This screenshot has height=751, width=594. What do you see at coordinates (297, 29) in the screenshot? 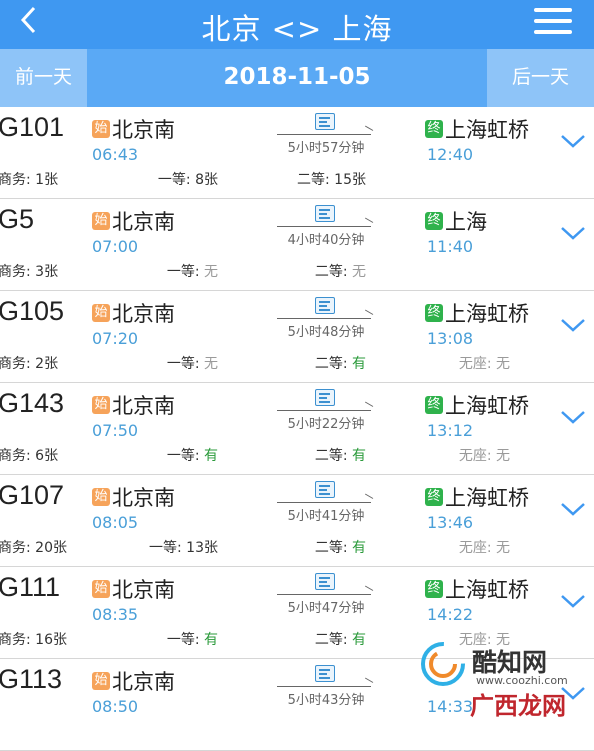
I see `page-title: 北京 <> 上海` at bounding box center [297, 29].